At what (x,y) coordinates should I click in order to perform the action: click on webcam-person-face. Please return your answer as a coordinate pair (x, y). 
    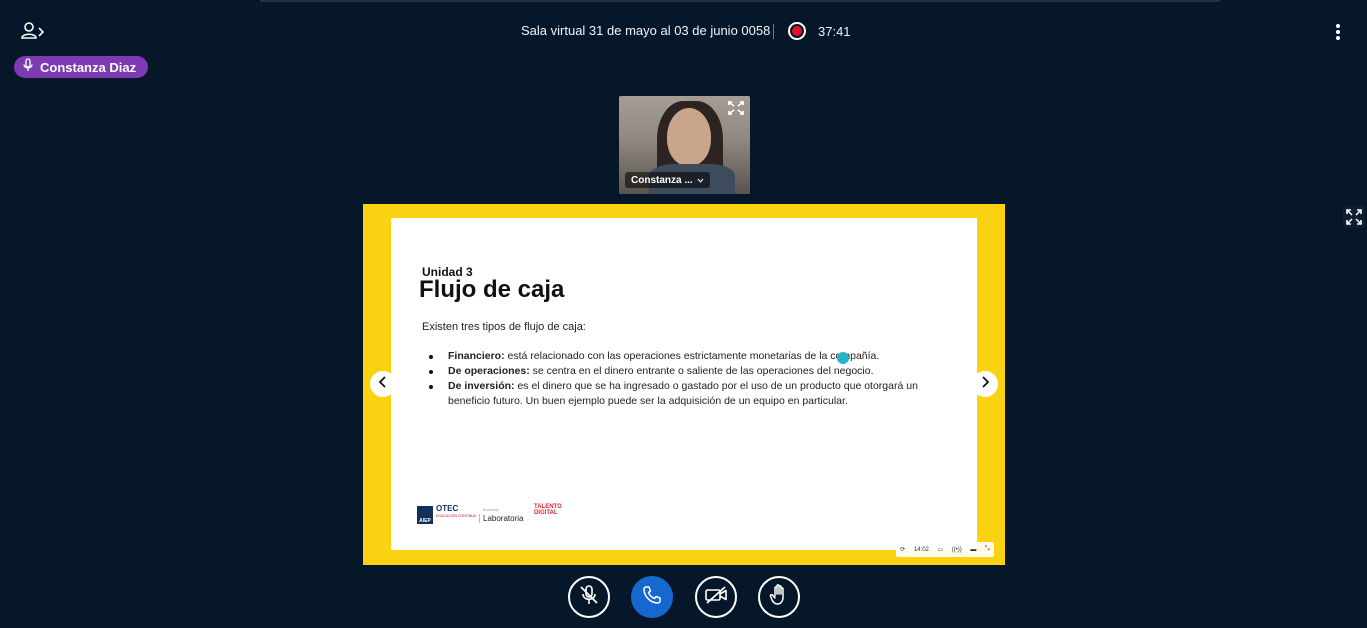
    Looking at the image, I should click on (689, 137).